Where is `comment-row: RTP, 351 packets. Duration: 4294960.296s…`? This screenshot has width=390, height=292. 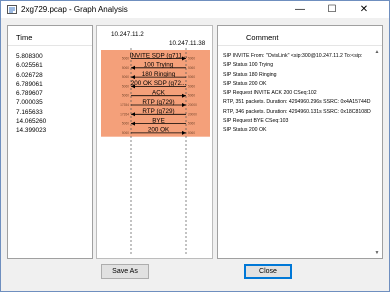
comment-row: RTP, 351 packets. Duration: 4294960.296s… is located at coordinates (297, 102).